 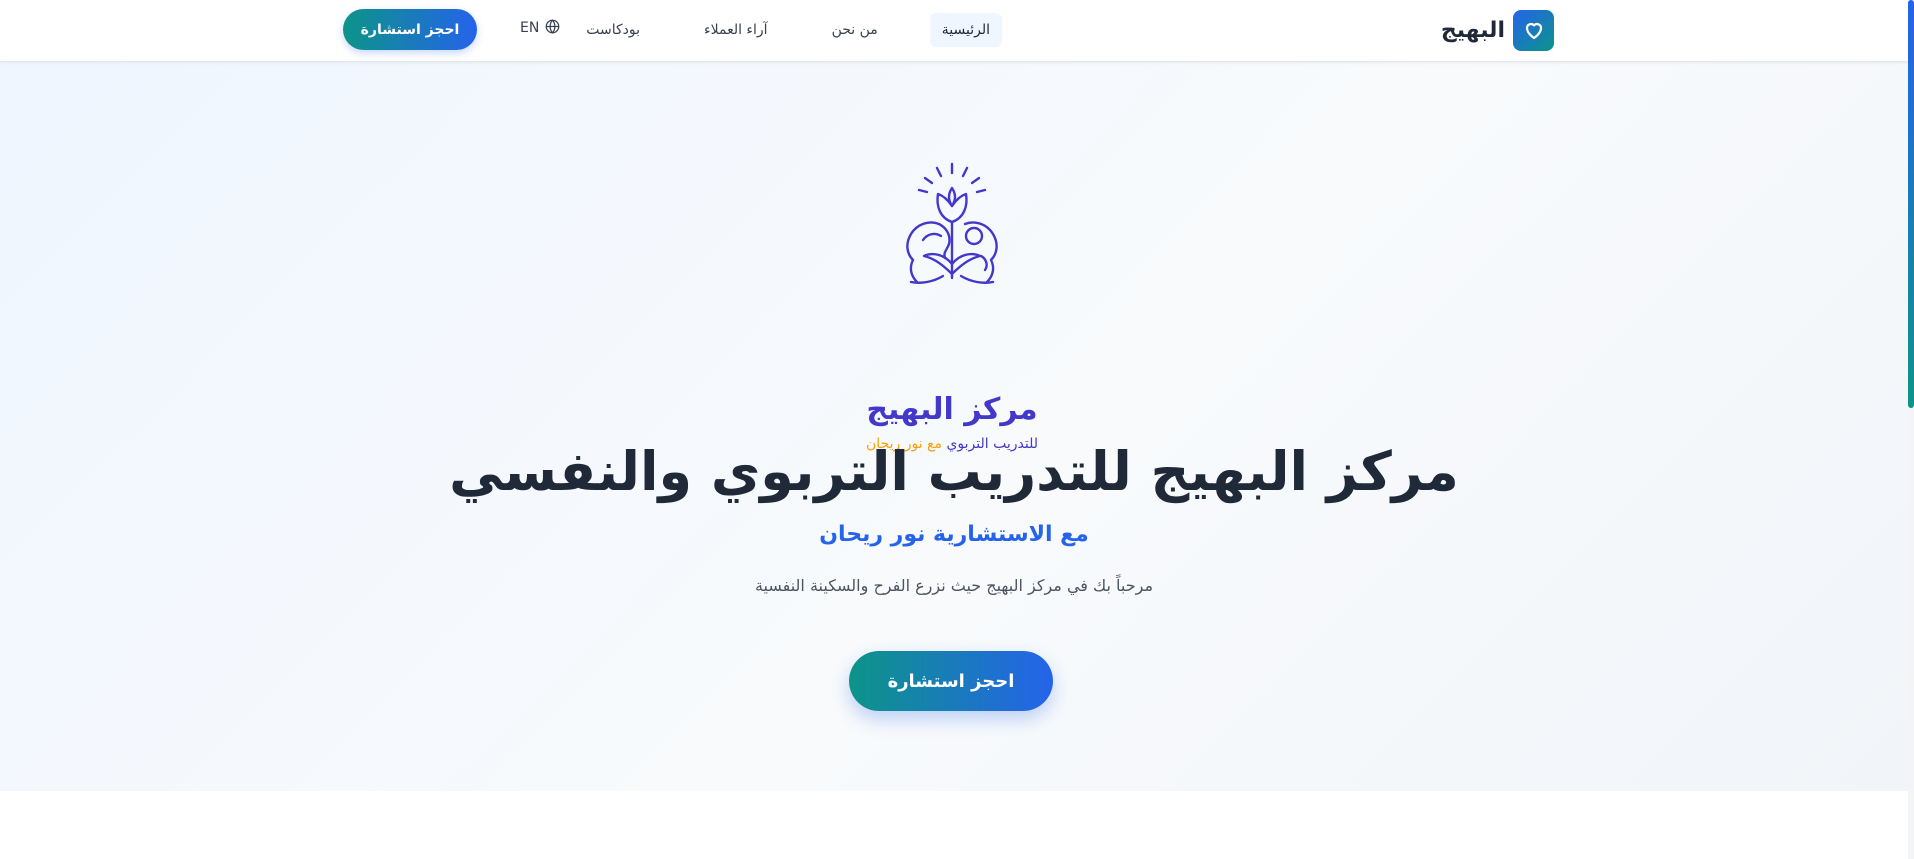 What do you see at coordinates (613, 30) in the screenshot?
I see `nav-item-podcast: بودكاست` at bounding box center [613, 30].